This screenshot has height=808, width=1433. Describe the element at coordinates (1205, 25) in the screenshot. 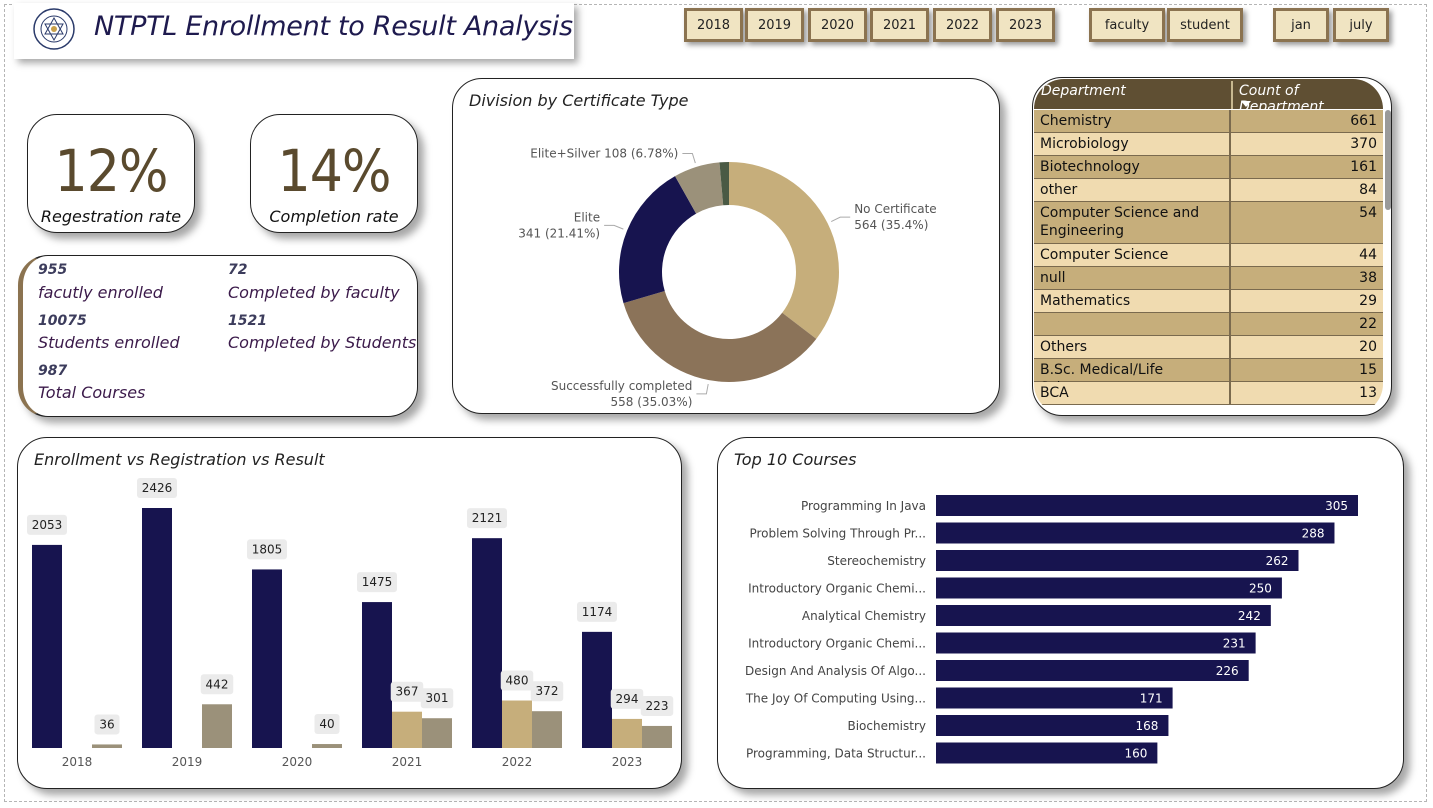

I see `slicer-role-student: student` at that location.